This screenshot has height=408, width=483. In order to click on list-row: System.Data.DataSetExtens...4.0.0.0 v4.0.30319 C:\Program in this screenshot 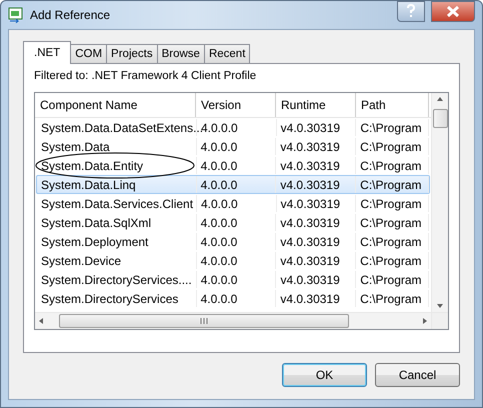, I will do `click(233, 127)`.